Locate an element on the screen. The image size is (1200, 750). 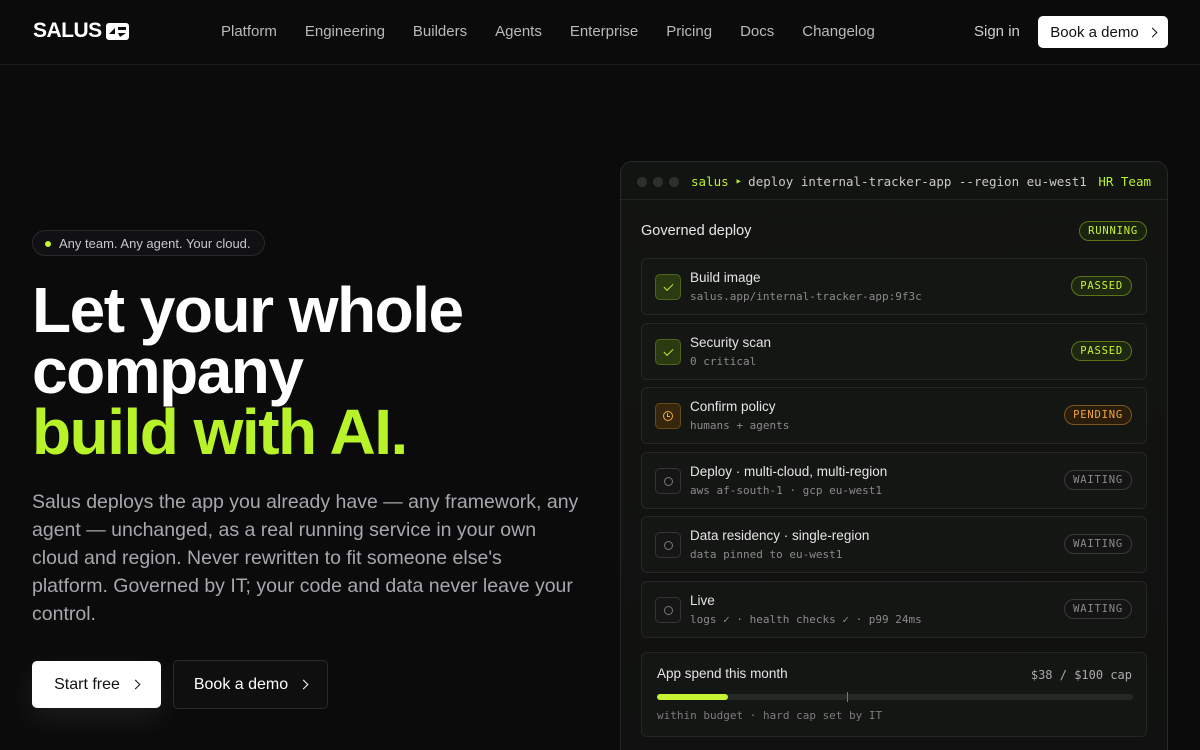
nav-link-changelog: Changelog is located at coordinates (838, 31).